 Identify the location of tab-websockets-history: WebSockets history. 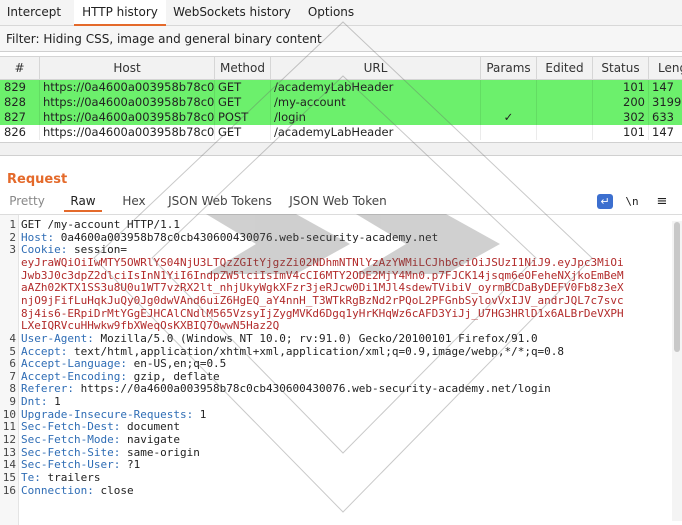
(232, 13).